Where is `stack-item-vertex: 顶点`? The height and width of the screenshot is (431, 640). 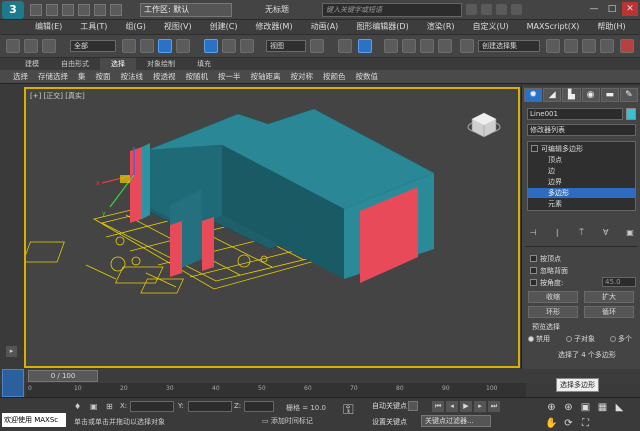 stack-item-vertex: 顶点 is located at coordinates (555, 160).